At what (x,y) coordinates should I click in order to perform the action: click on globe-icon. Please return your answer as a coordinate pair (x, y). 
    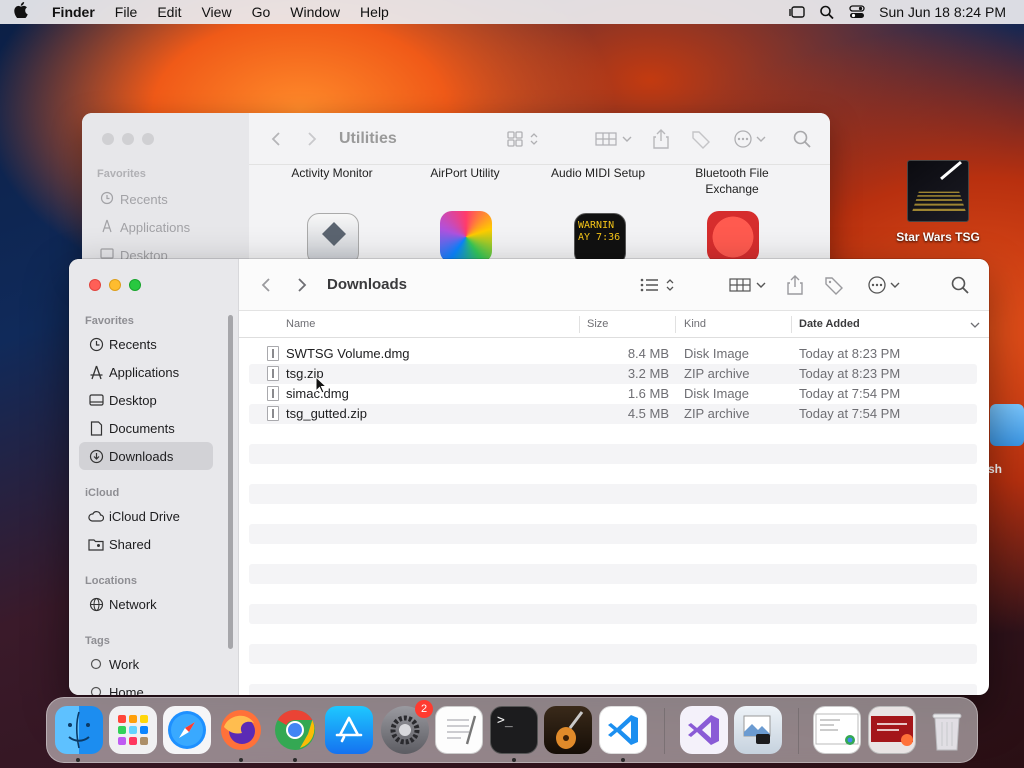
    Looking at the image, I should click on (96, 604).